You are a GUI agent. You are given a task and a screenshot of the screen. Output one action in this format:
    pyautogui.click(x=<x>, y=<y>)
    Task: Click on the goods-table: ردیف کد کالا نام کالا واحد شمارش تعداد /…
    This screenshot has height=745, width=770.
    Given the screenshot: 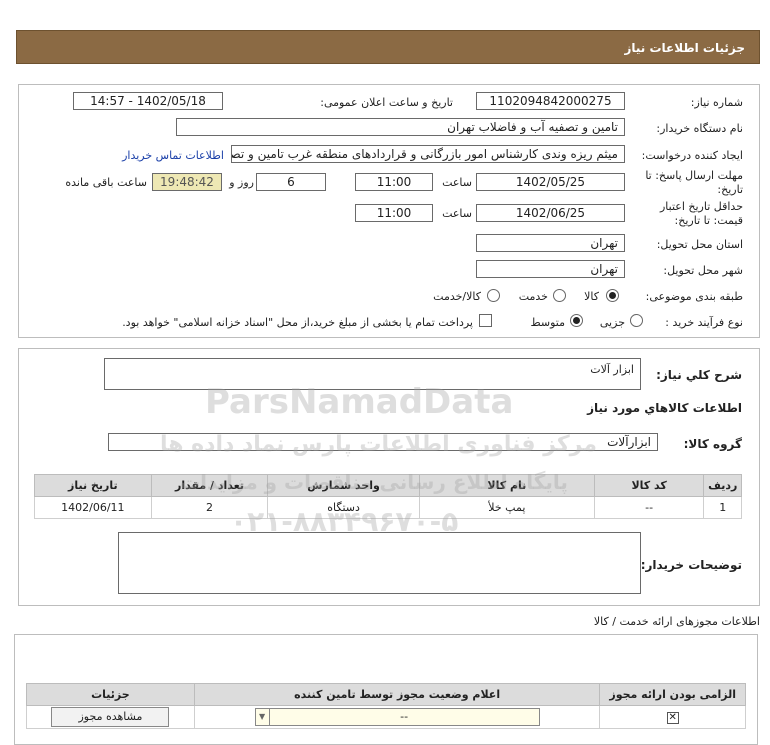 What is the action you would take?
    pyautogui.click(x=388, y=496)
    